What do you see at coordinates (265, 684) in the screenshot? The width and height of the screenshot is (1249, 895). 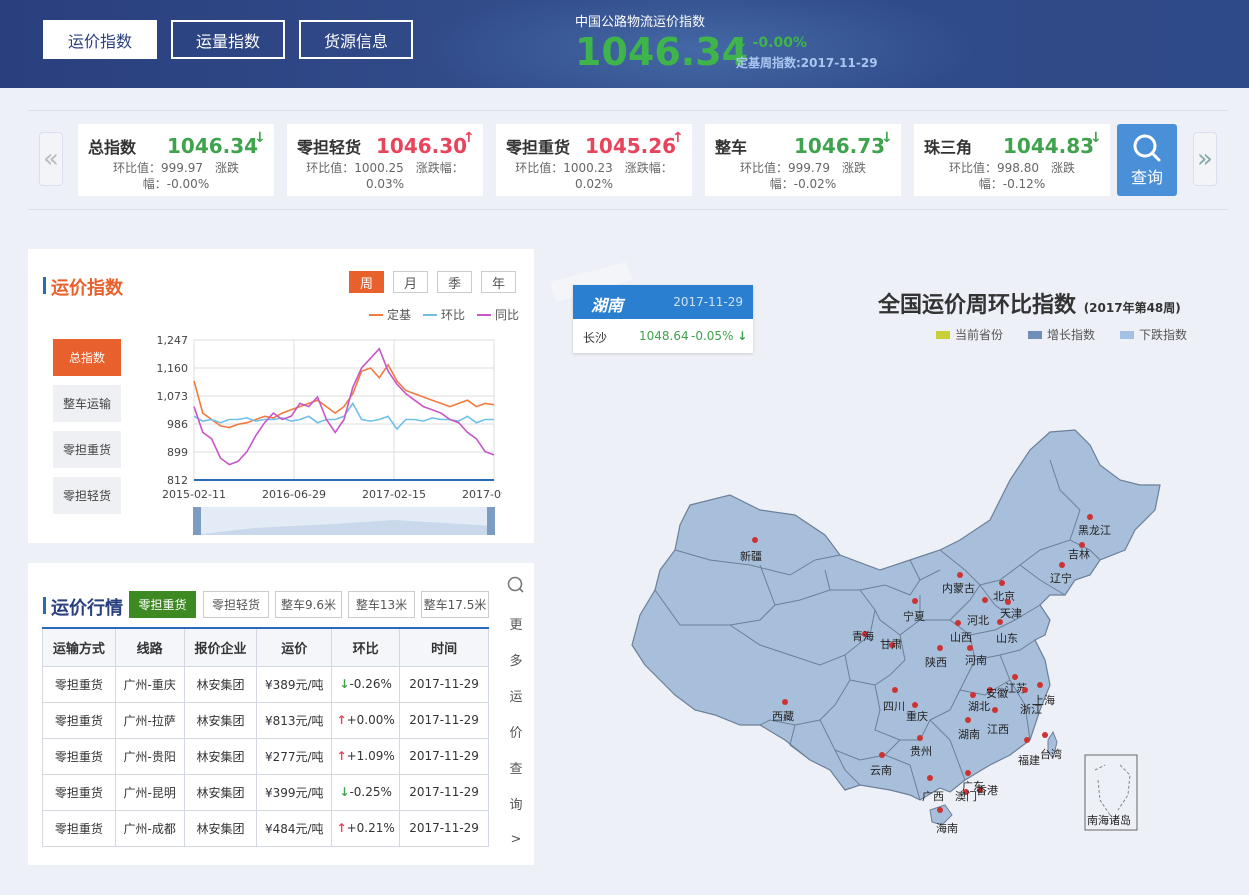 I see `table-row: 零担重货 广州-重庆 林安集团 ¥389元/吨 ↓-0.26% 2017-11-29` at bounding box center [265, 684].